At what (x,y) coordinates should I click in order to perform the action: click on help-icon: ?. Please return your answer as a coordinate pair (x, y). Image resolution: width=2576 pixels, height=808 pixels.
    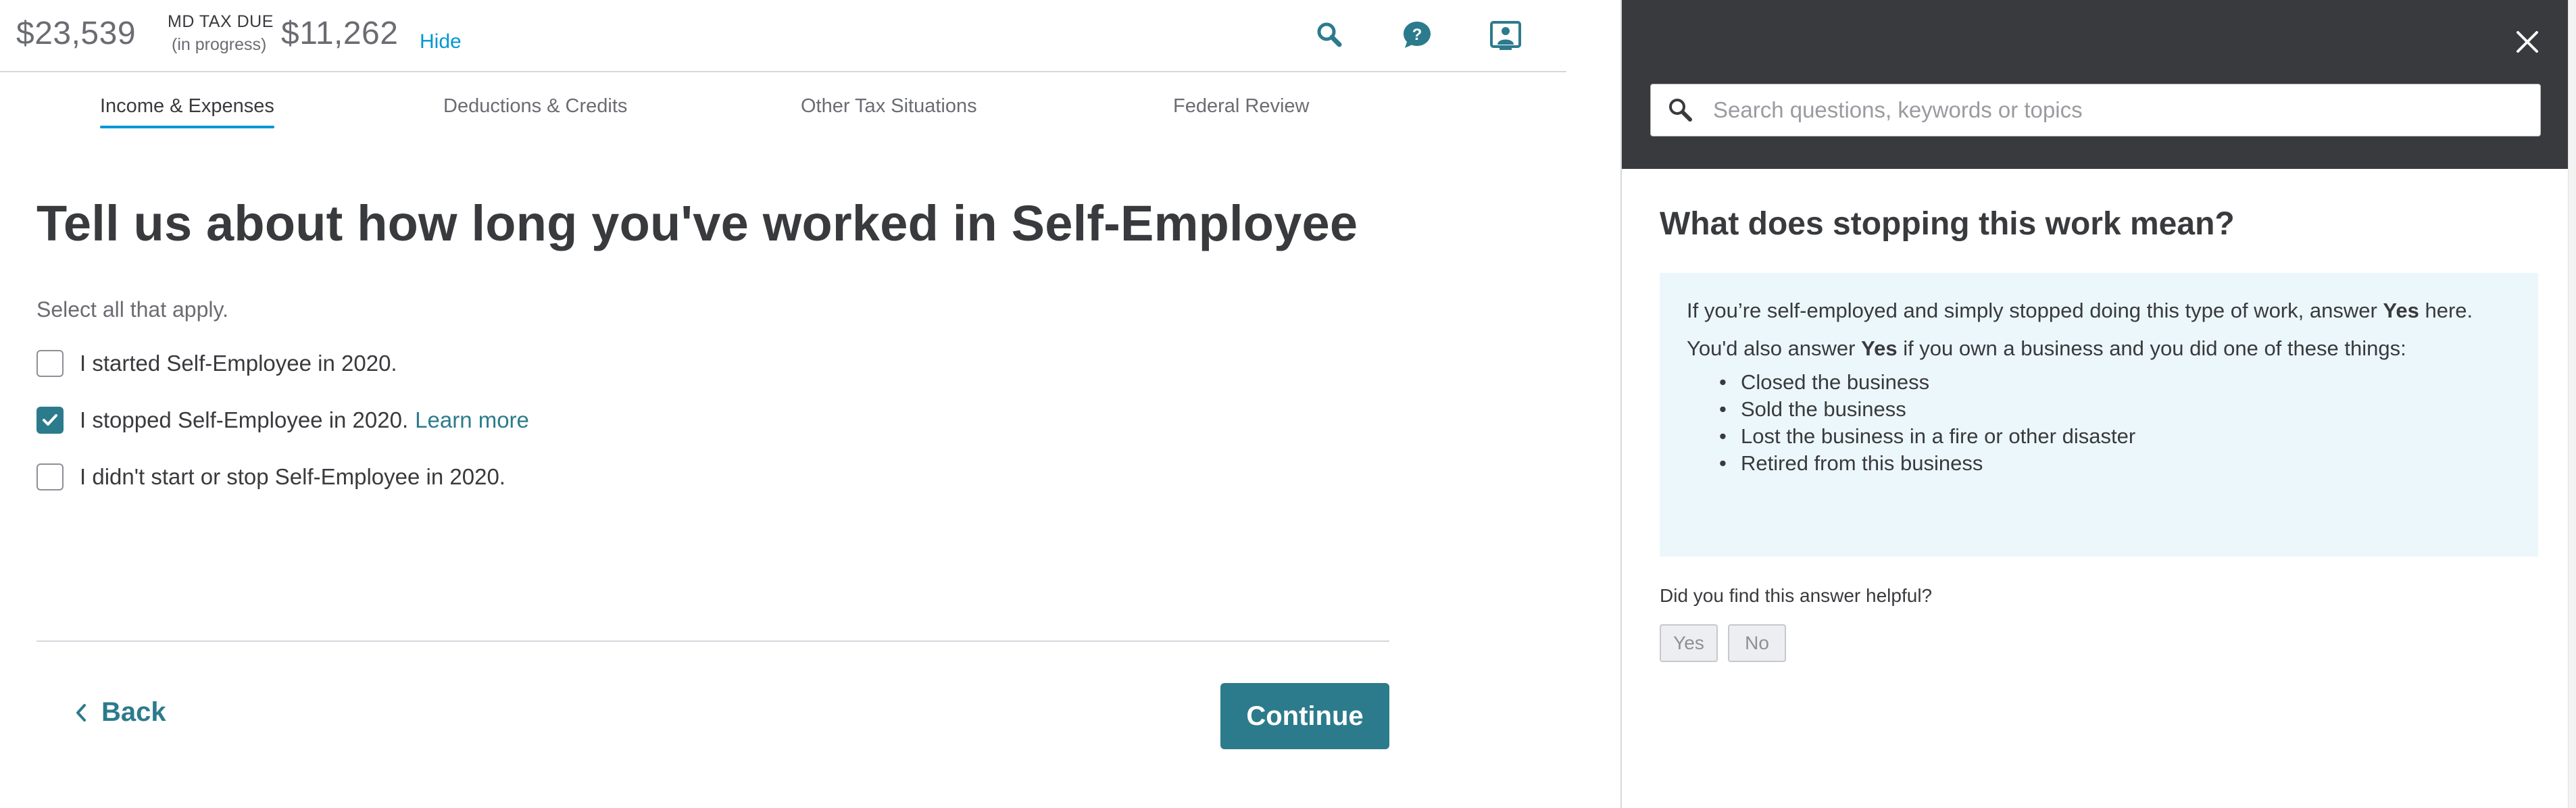
    Looking at the image, I should click on (1417, 35).